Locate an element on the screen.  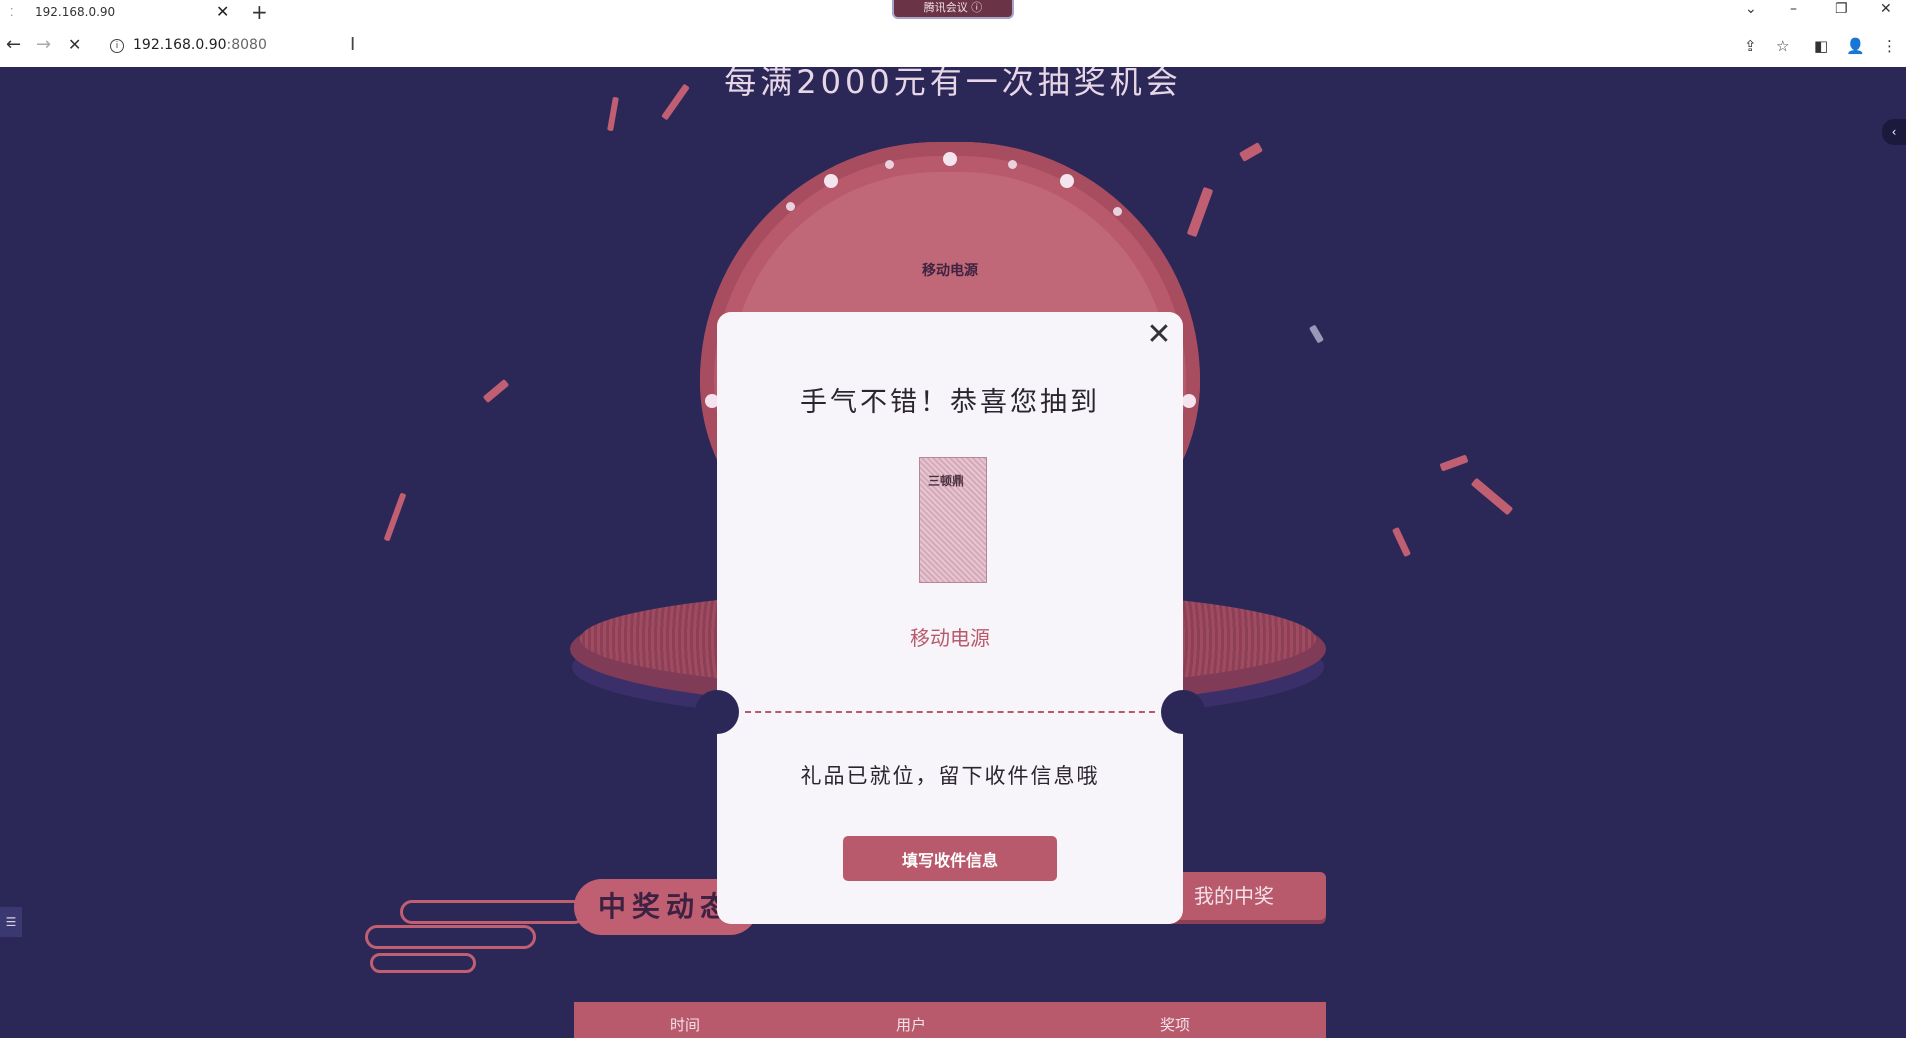
modal-title: 手气不错！恭喜您抽到 is located at coordinates (950, 402).